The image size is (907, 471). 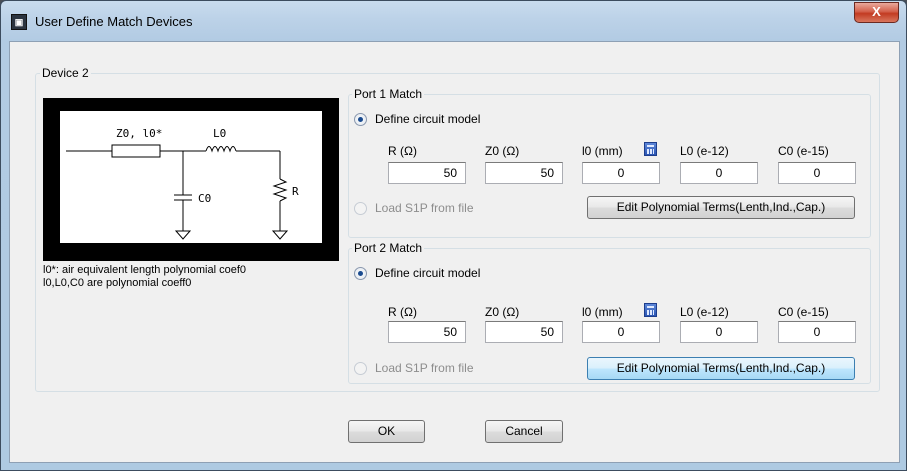 What do you see at coordinates (280, 190) in the screenshot?
I see `resistor-symbol` at bounding box center [280, 190].